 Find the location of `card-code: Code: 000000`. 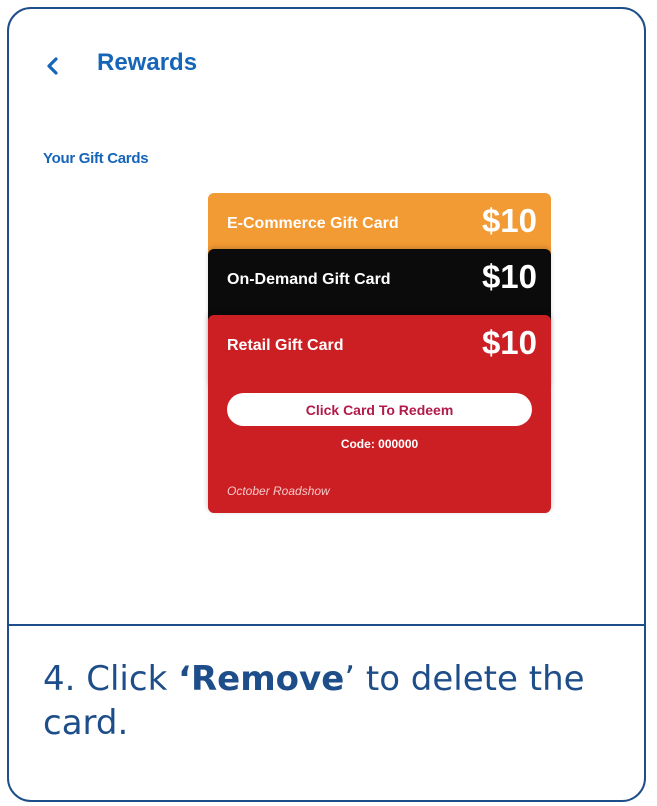

card-code: Code: 000000 is located at coordinates (379, 444).